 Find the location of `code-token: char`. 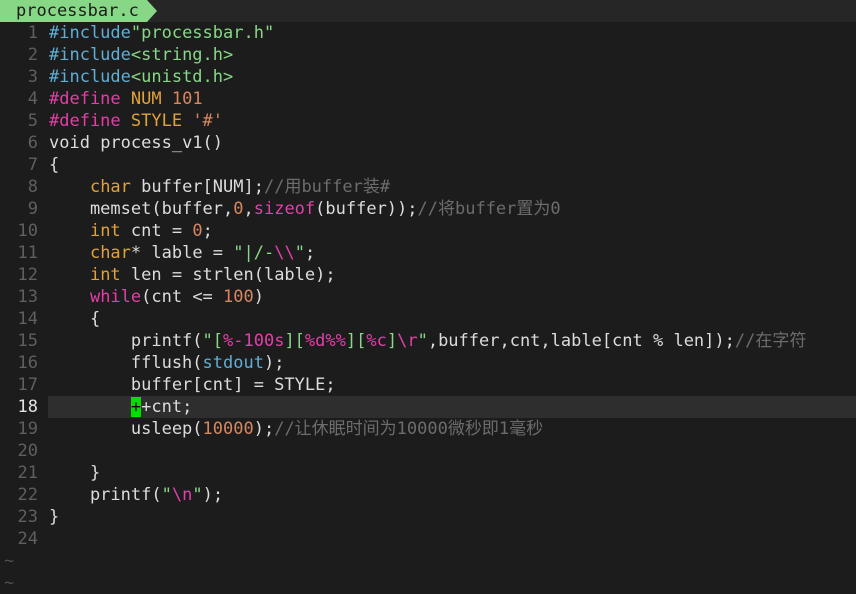

code-token: char is located at coordinates (110, 253).